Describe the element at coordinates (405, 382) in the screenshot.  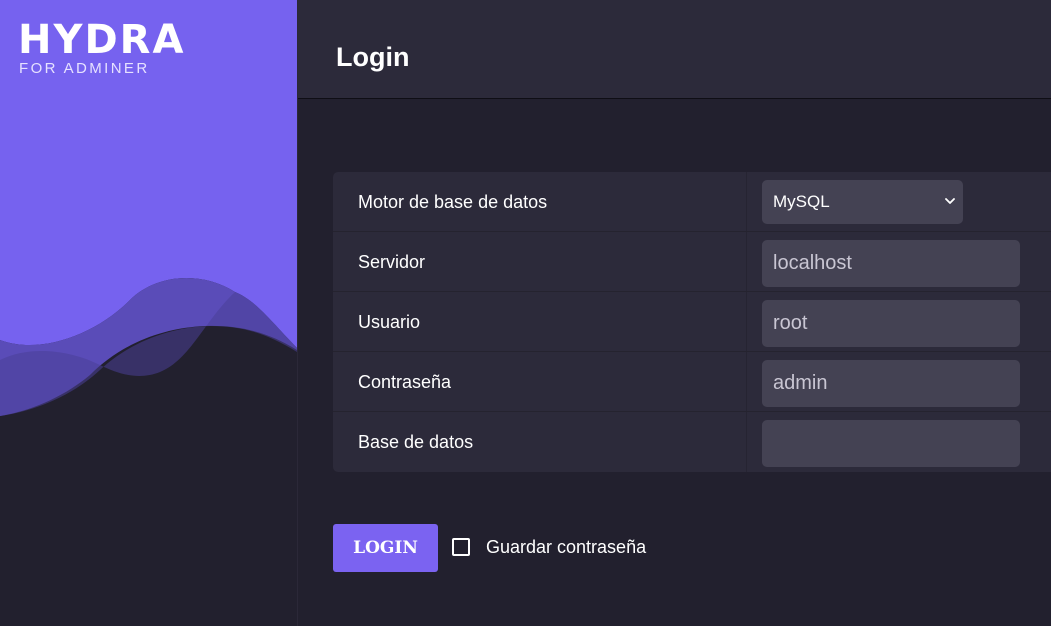
I see `password-label: Contraseña` at that location.